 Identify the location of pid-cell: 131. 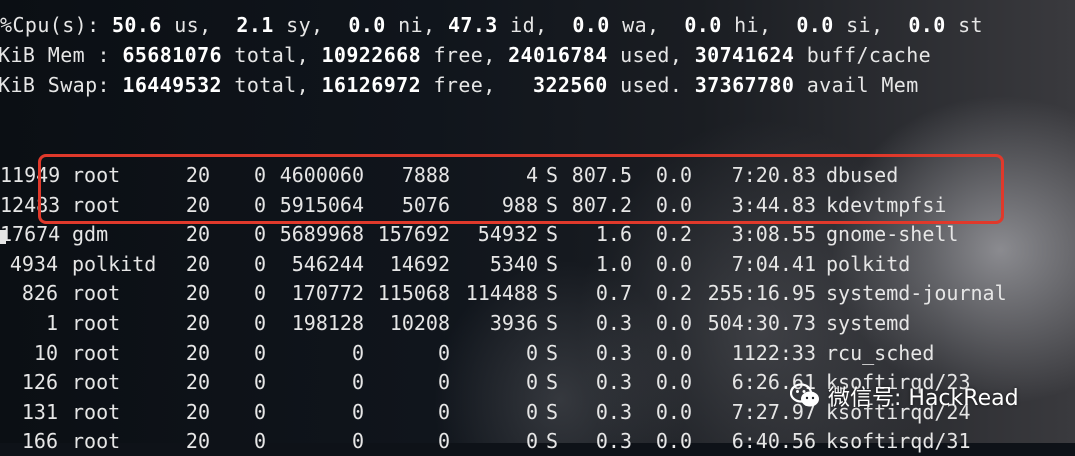
(39, 411).